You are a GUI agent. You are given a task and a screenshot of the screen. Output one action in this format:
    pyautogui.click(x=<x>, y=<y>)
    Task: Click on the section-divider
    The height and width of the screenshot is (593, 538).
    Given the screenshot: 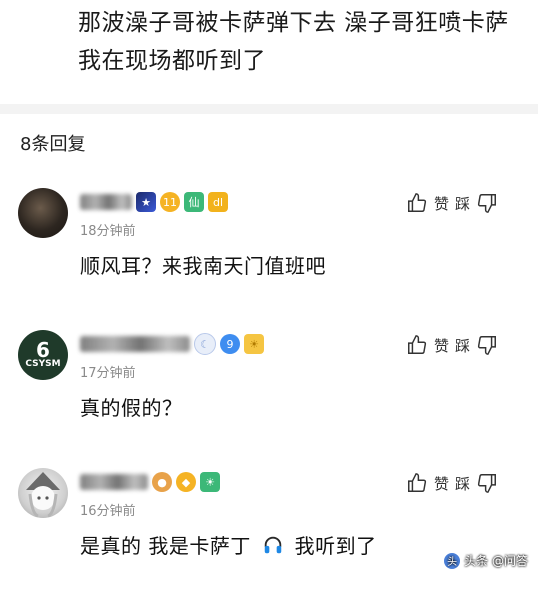 What is the action you would take?
    pyautogui.click(x=269, y=109)
    